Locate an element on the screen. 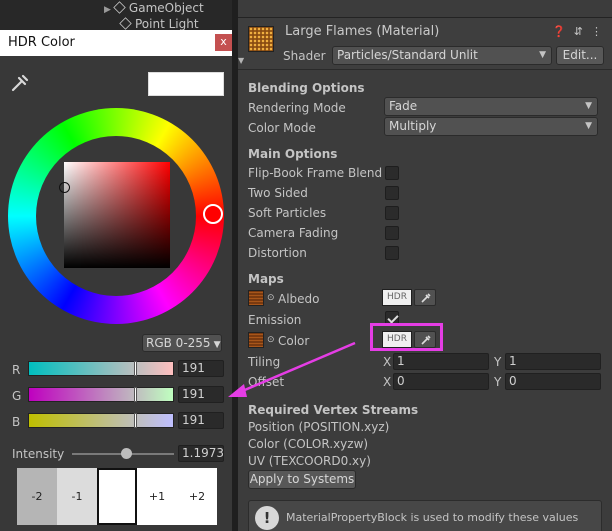 The image size is (612, 531). collapse-arrow-icon: ▼ is located at coordinates (241, 60).